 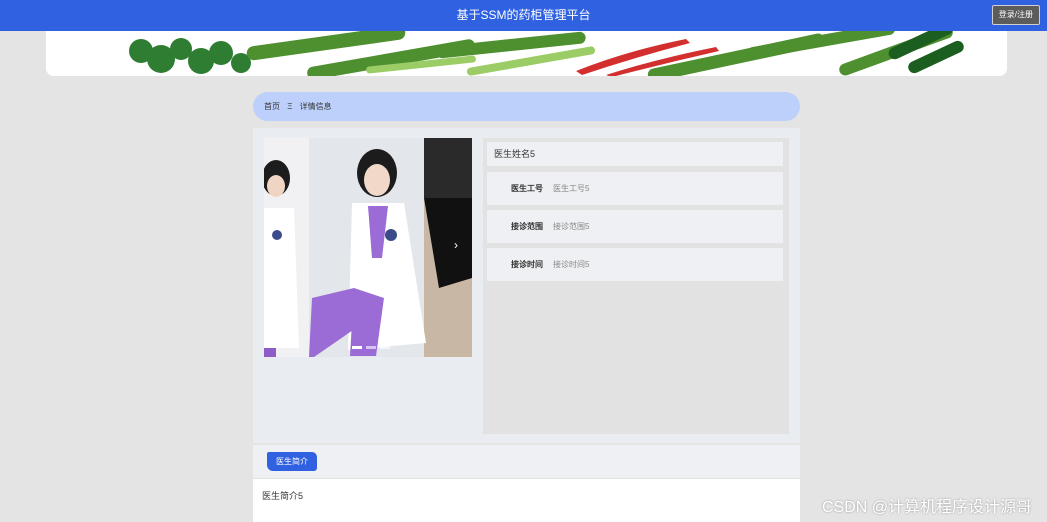 I want to click on vegetables-banner-art, so click(x=526, y=53).